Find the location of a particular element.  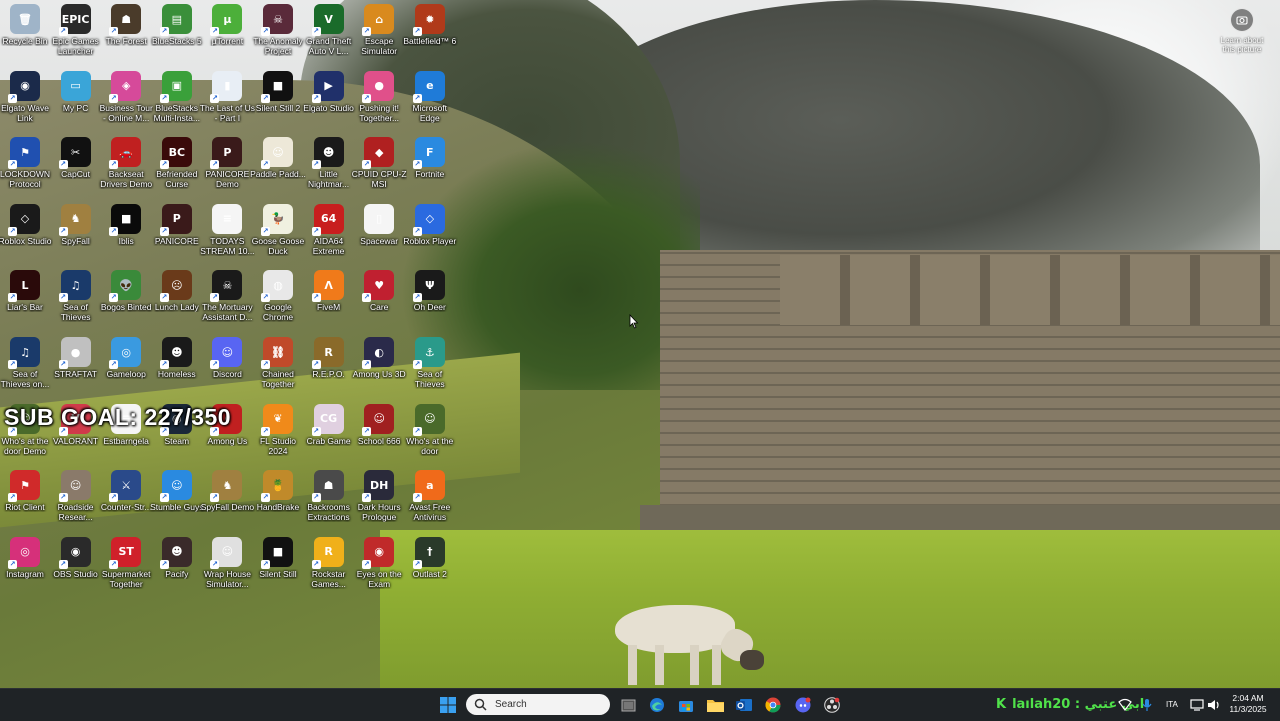

desktop-icon-backseat-drivers-demo: 🚗 ↗ Backseat Drivers Demo is located at coordinates (126, 166).